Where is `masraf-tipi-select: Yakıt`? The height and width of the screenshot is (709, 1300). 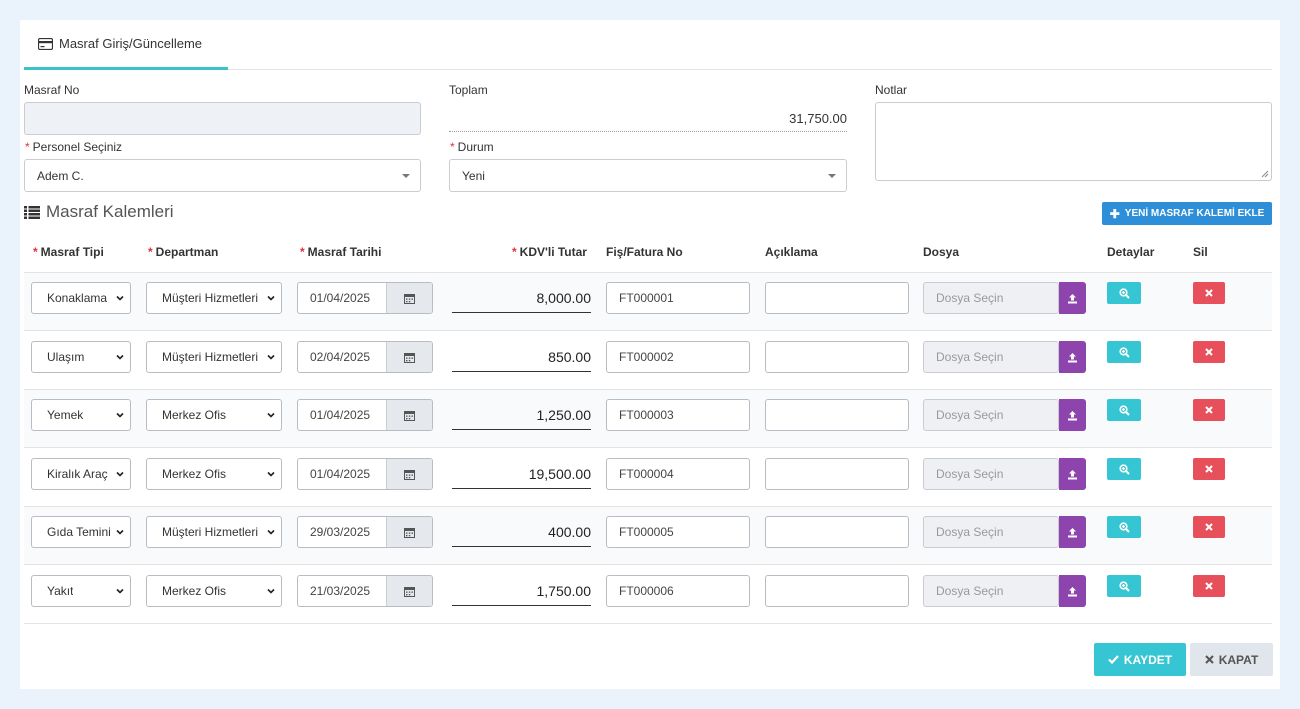 masraf-tipi-select: Yakıt is located at coordinates (81, 591).